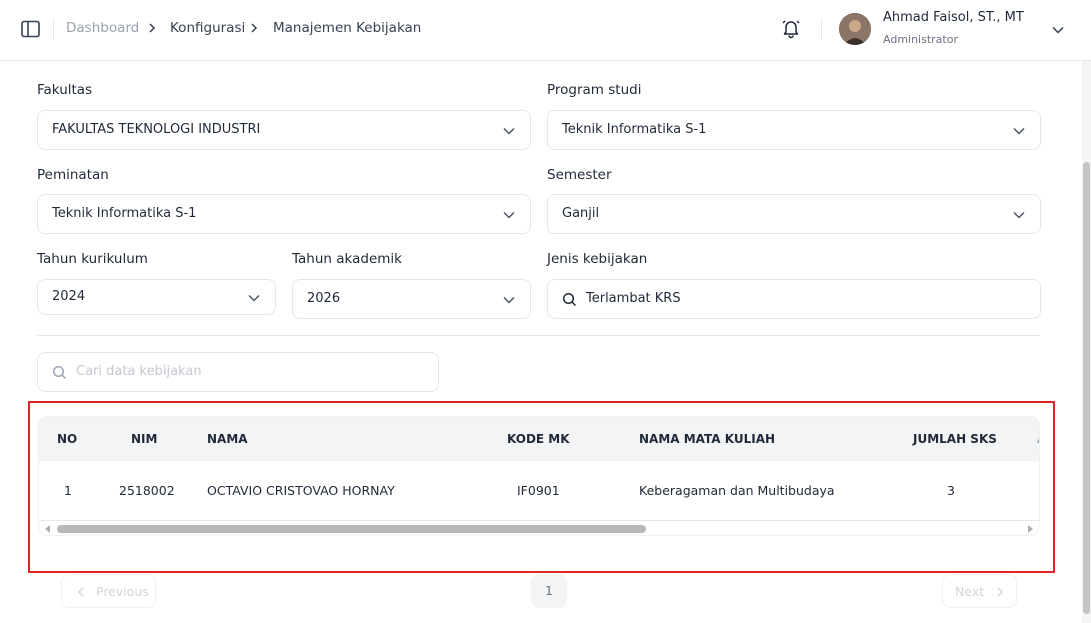  I want to click on tahun-kurikulum-value: 2024, so click(69, 296).